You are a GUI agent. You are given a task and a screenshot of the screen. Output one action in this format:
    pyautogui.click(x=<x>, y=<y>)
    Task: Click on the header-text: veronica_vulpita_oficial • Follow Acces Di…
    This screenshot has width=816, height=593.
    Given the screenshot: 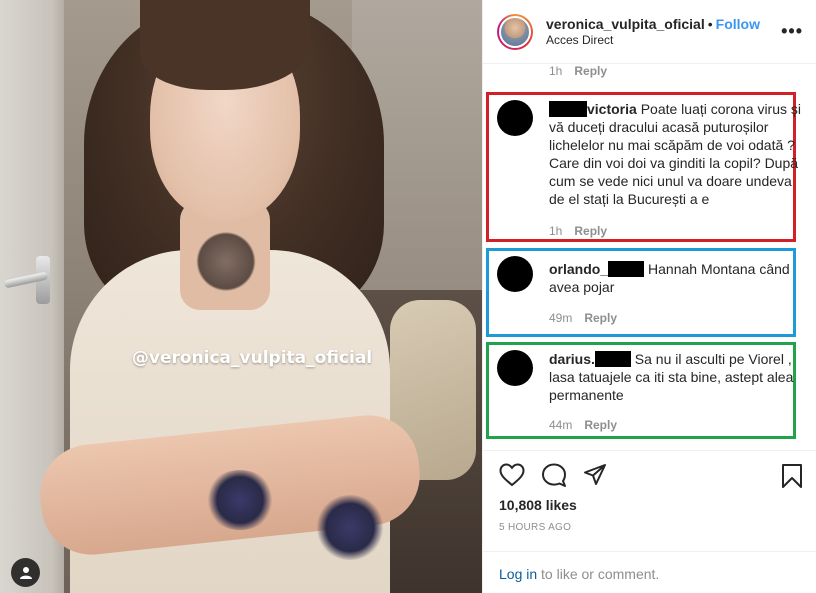 What is the action you would take?
    pyautogui.click(x=653, y=32)
    